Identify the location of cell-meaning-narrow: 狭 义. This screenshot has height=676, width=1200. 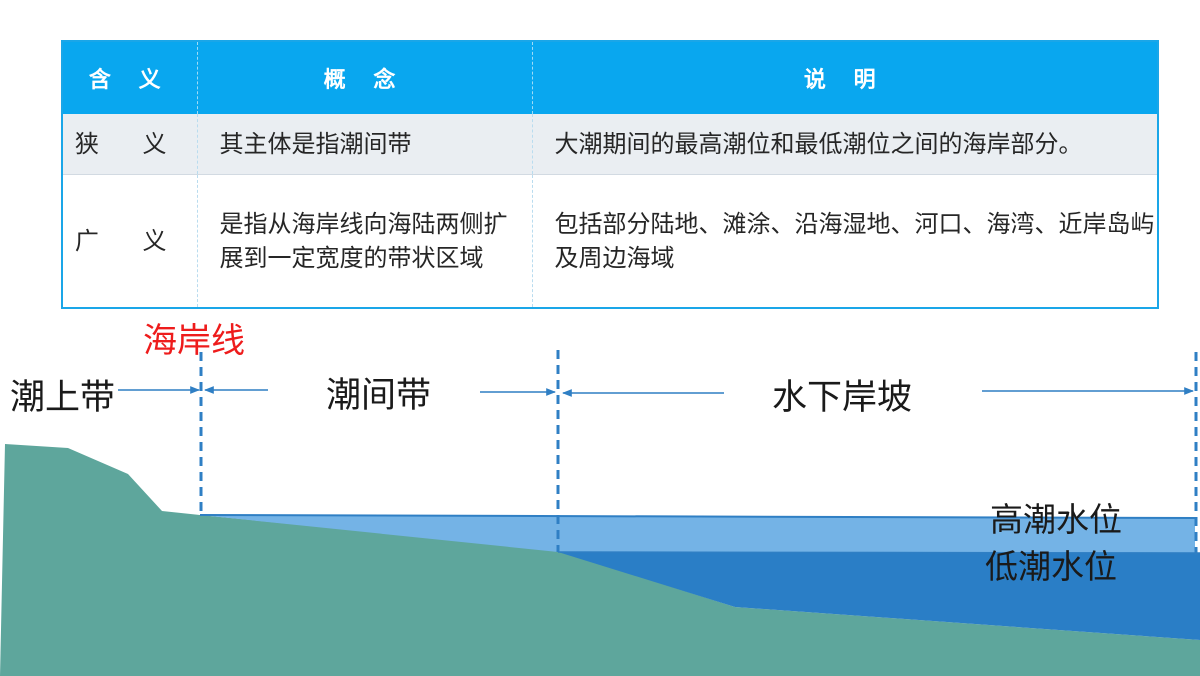
(129, 144).